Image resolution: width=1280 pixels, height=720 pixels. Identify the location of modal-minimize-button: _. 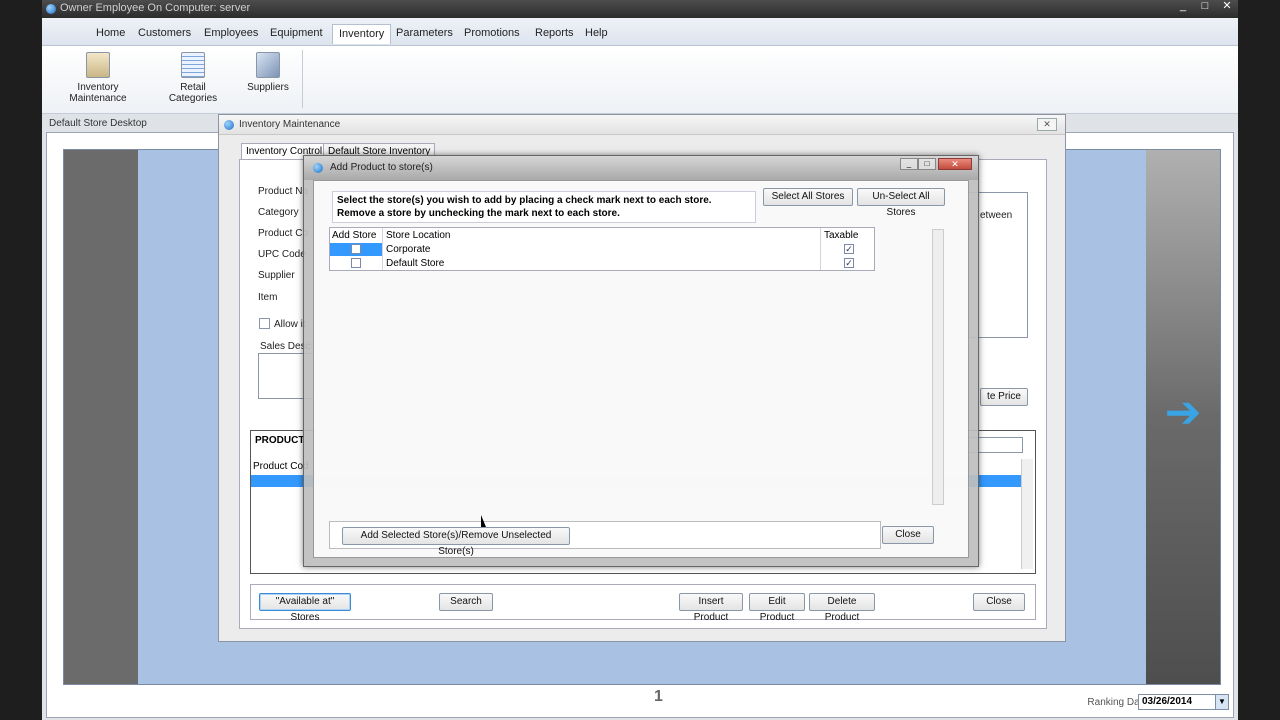
(909, 164).